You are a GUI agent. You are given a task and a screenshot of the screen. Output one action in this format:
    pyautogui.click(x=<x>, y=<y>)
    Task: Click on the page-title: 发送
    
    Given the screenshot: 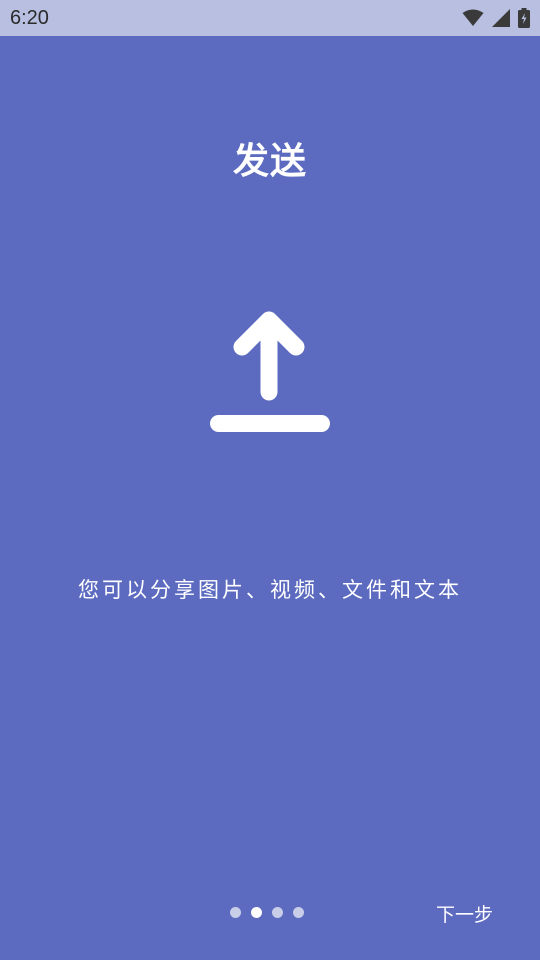 What is the action you would take?
    pyautogui.click(x=269, y=161)
    